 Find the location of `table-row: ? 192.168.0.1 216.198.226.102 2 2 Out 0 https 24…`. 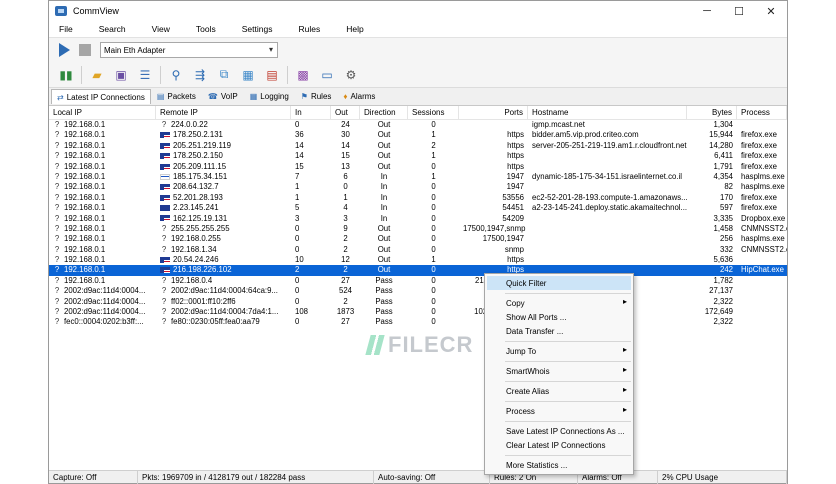

table-row: ? 192.168.0.1 216.198.226.102 2 2 Out 0 https 24… is located at coordinates (418, 270).